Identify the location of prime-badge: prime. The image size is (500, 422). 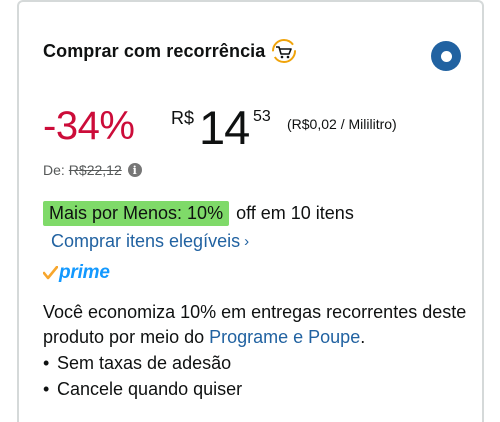
(76, 273).